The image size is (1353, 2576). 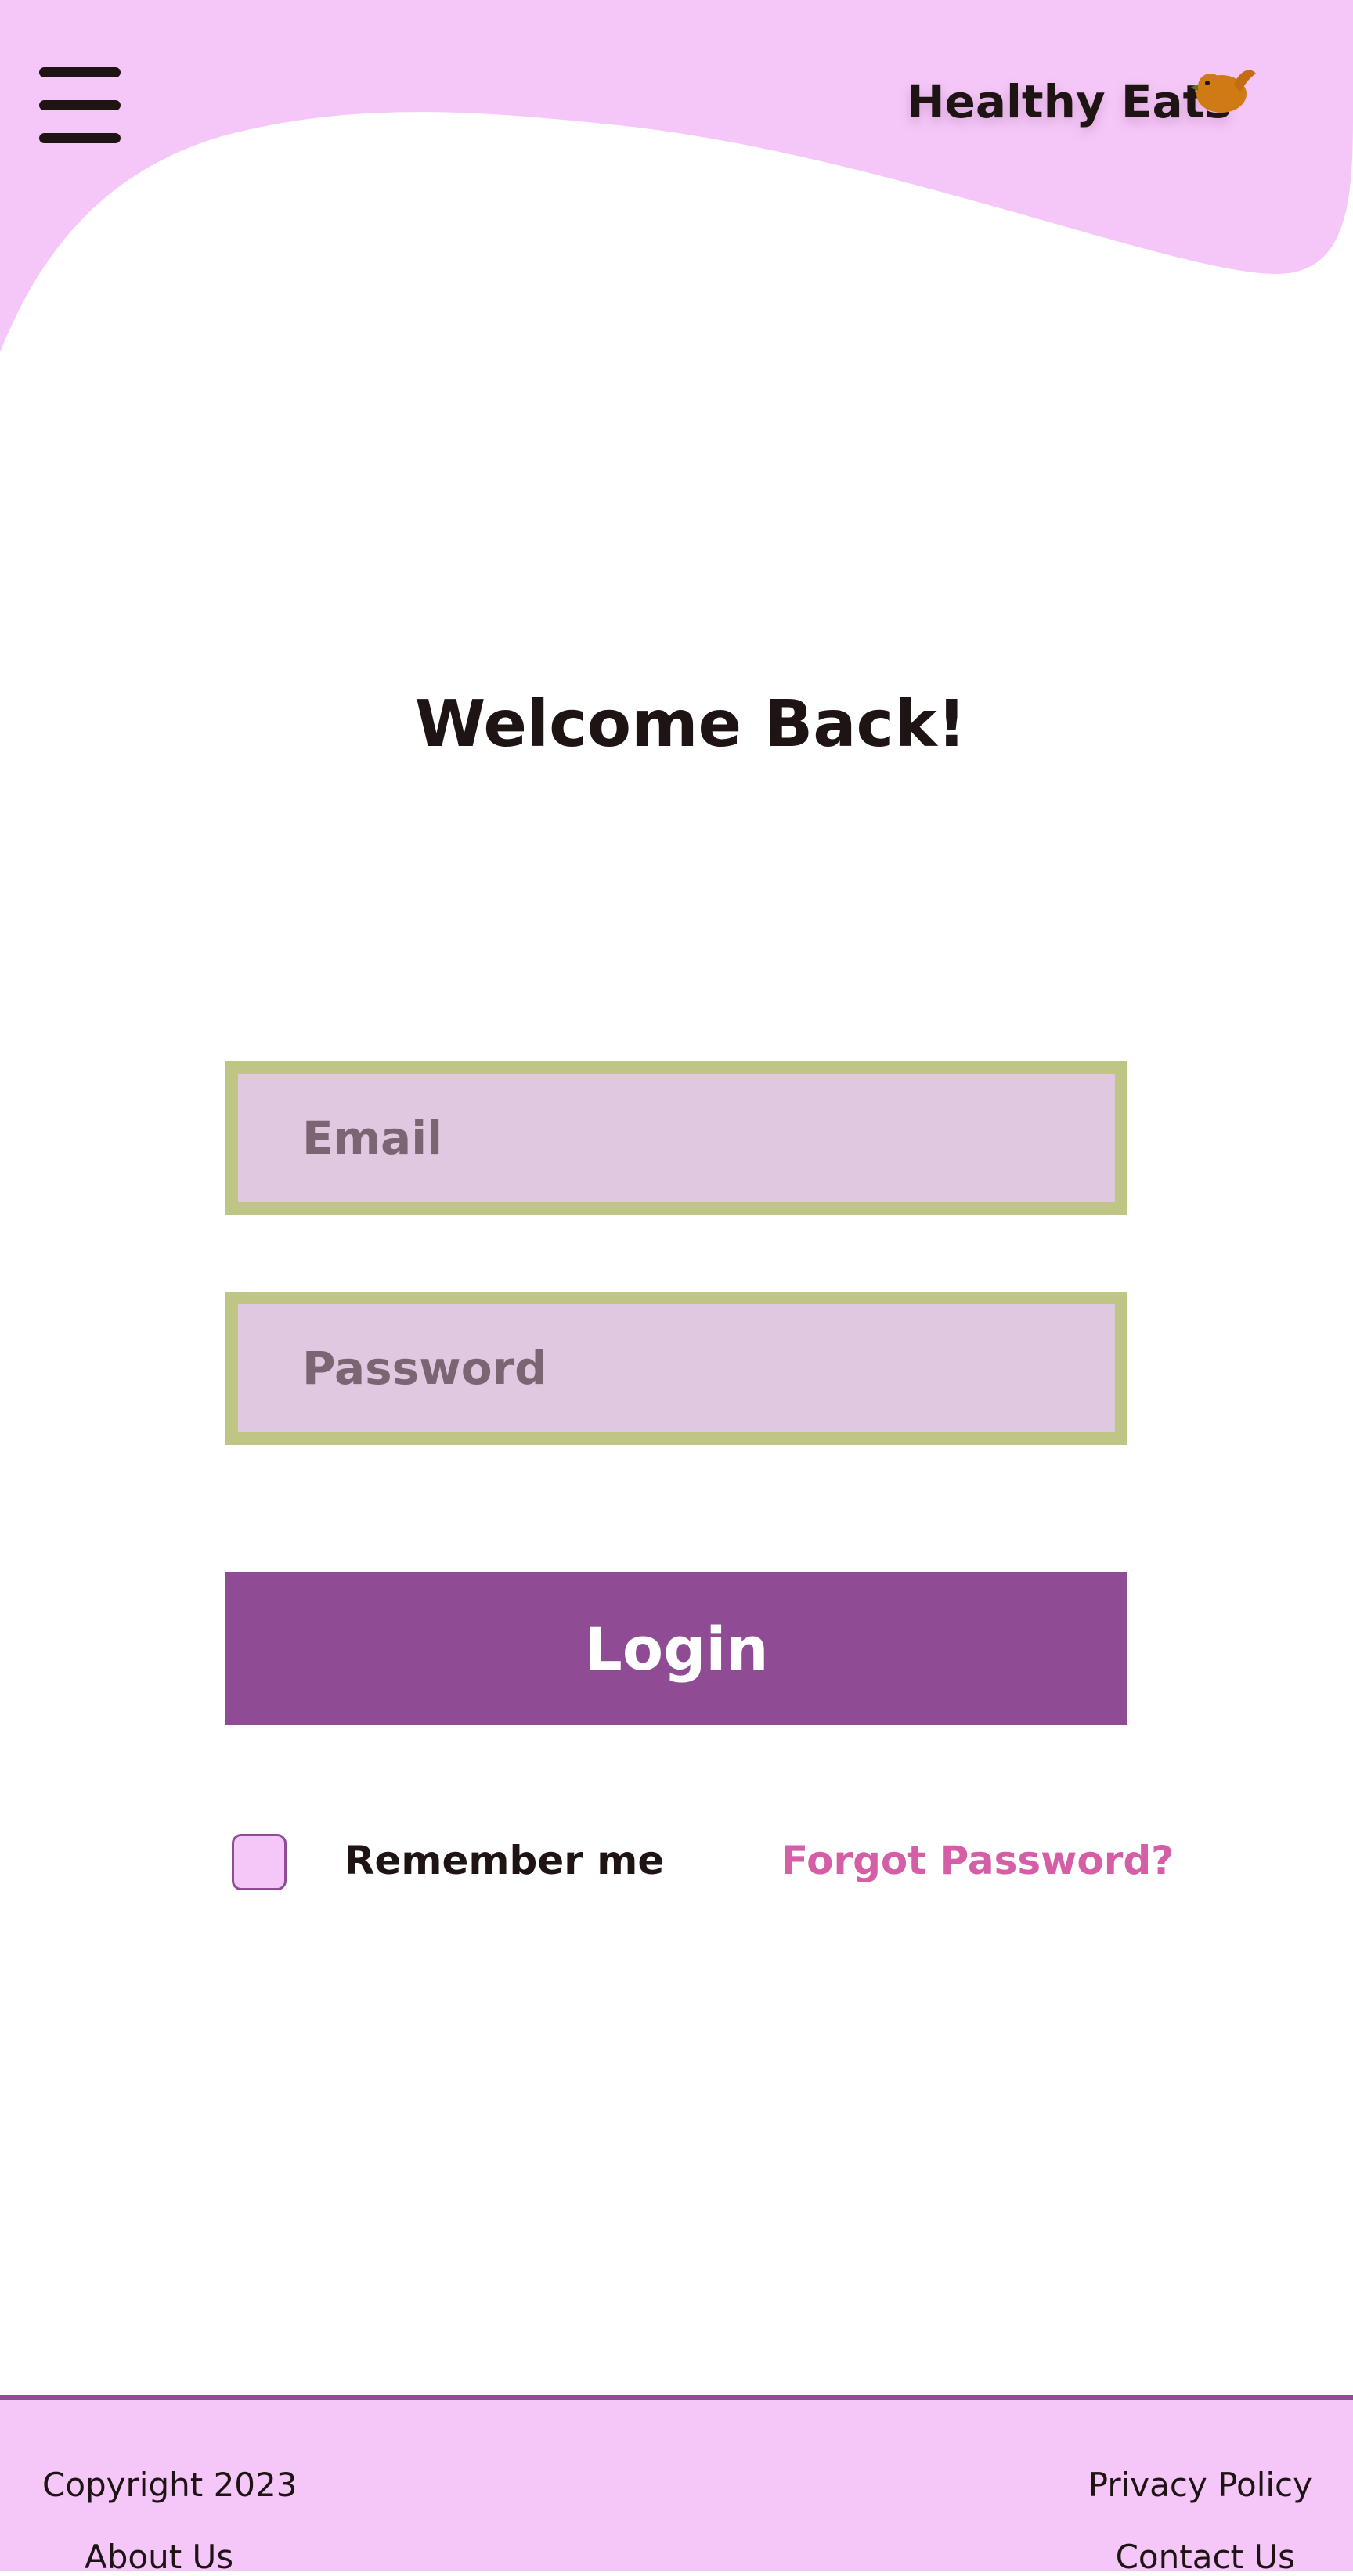 I want to click on password-field, so click(x=676, y=1368).